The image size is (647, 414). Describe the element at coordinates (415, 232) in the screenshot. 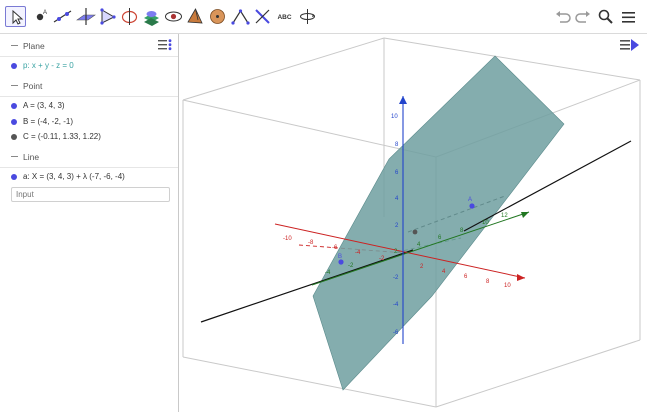

I see `point-c` at that location.